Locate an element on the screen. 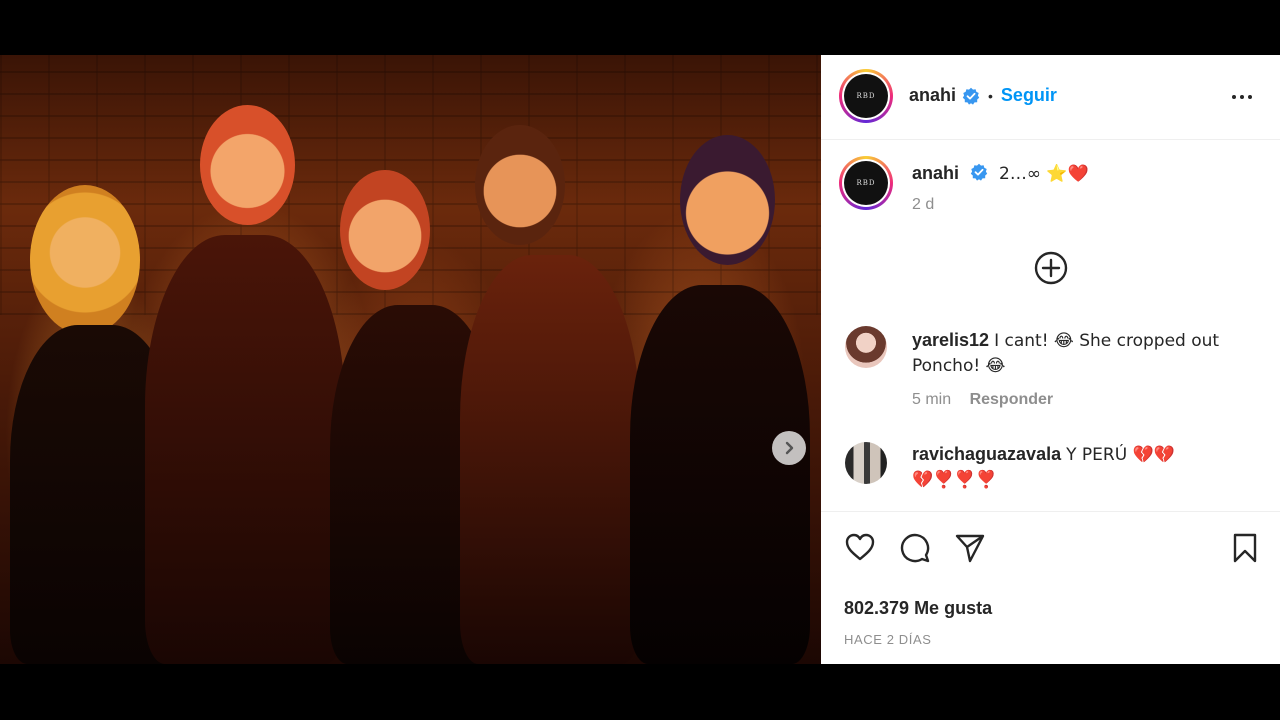 This screenshot has height=720, width=1280. caption-text: 2…∞ ⭐❤️ is located at coordinates (1044, 174).